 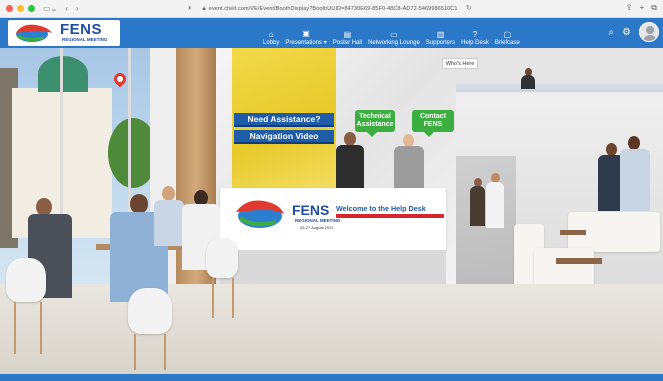 I want to click on nav-label: Lobby, so click(x=271, y=43).